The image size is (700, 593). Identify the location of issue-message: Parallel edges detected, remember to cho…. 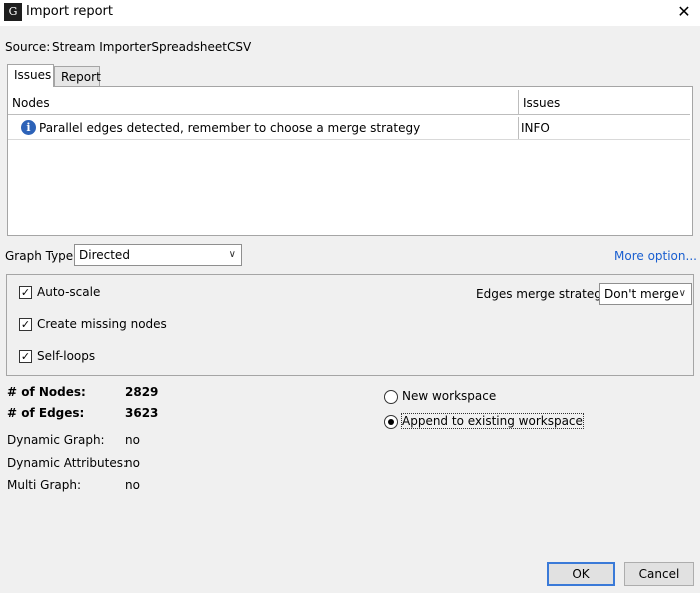
(230, 128).